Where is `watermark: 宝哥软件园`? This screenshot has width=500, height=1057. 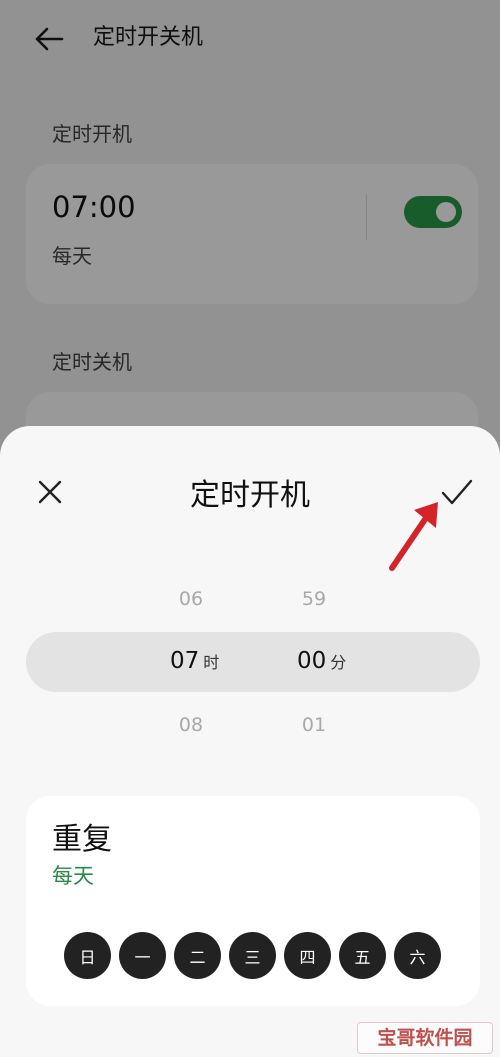
watermark: 宝哥软件园 is located at coordinates (425, 1038).